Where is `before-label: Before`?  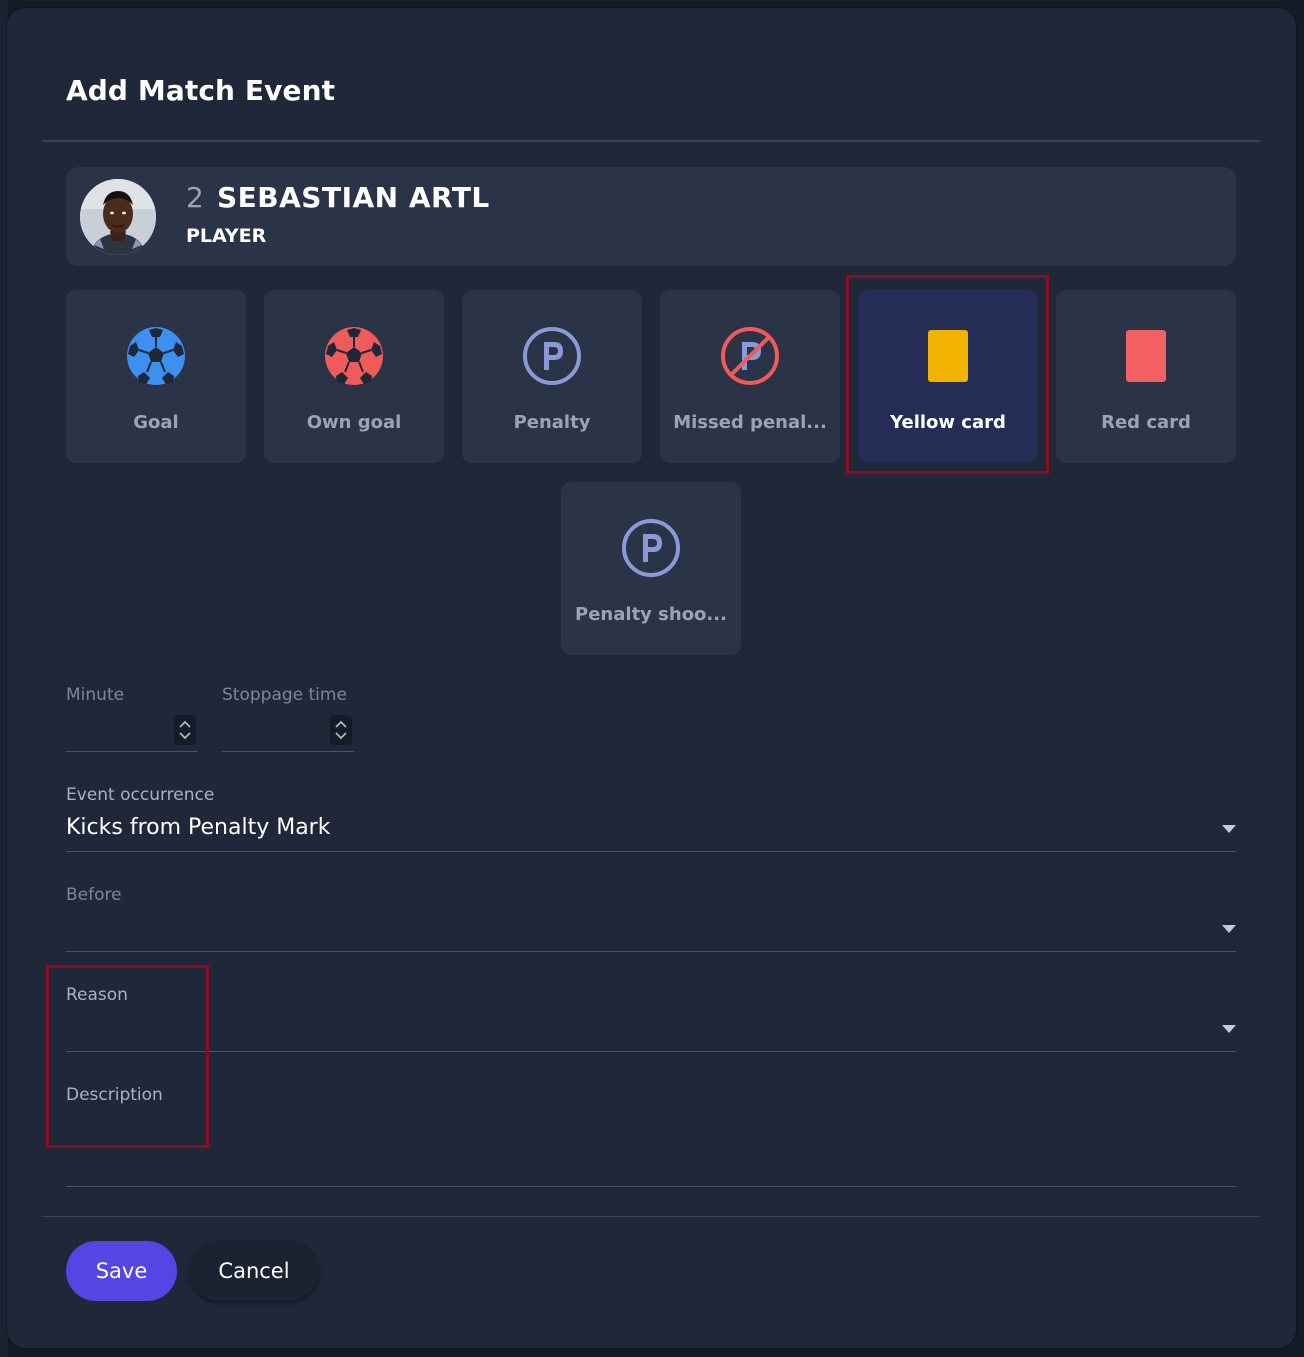
before-label: Before is located at coordinates (94, 895).